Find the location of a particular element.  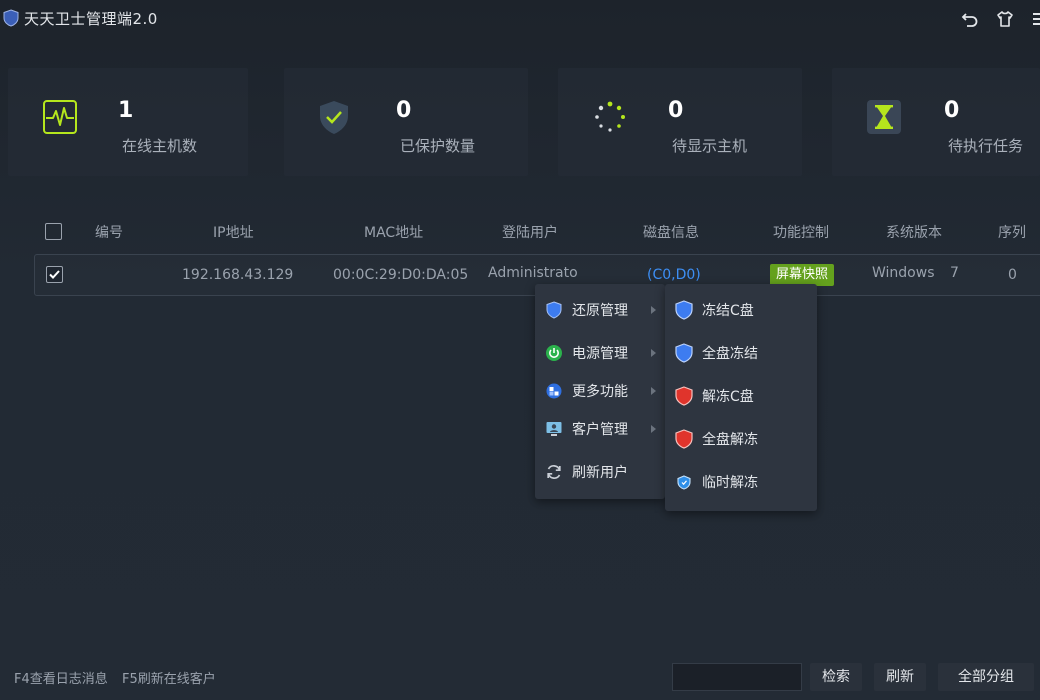

stat-label: 已保护数量 is located at coordinates (438, 146).